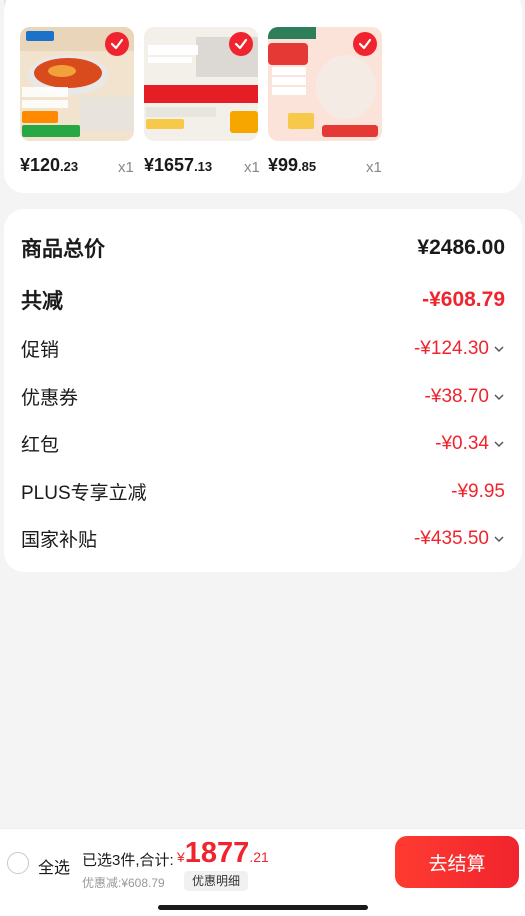 The height and width of the screenshot is (916, 525). Describe the element at coordinates (263, 396) in the screenshot. I see `coupon-row: 优惠券 -¥38.70` at that location.